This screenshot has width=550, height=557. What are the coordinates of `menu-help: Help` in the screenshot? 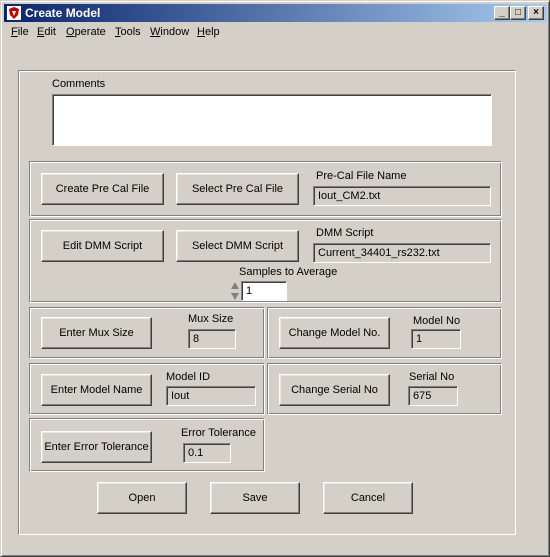 It's located at (208, 32).